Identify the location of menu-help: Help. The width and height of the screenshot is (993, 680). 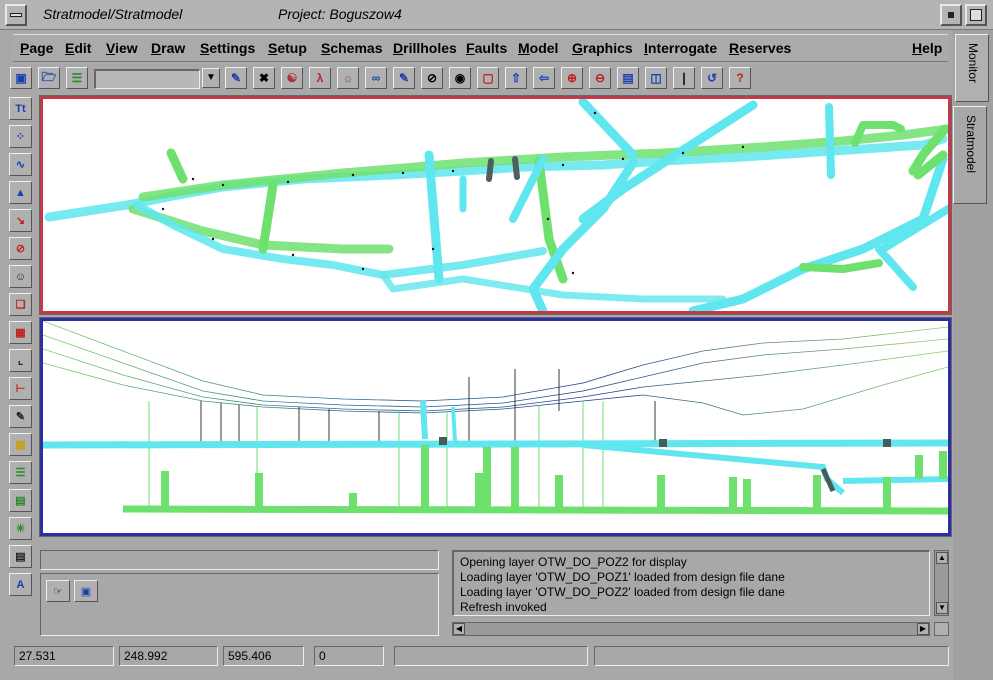
(927, 48).